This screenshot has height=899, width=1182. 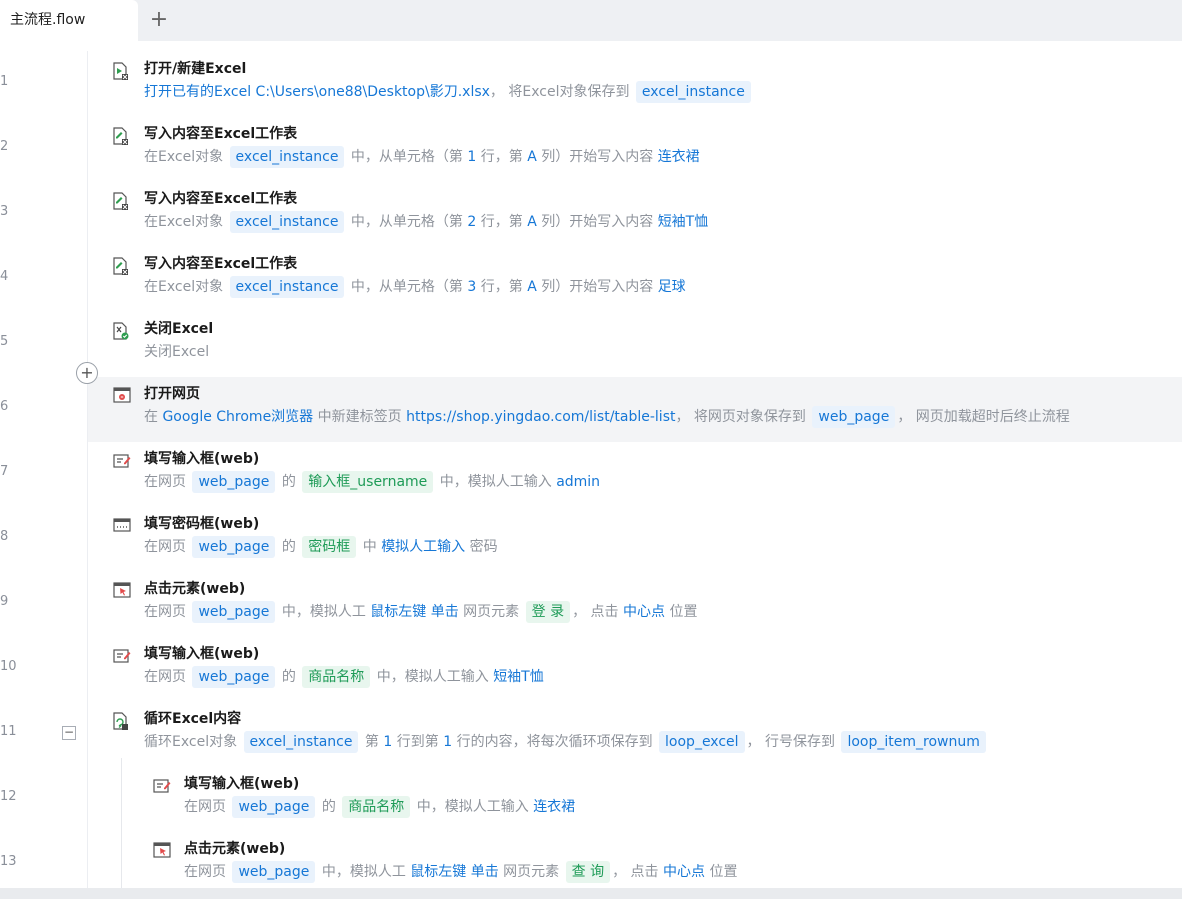 I want to click on param-value: 模拟人工输入, so click(x=423, y=547).